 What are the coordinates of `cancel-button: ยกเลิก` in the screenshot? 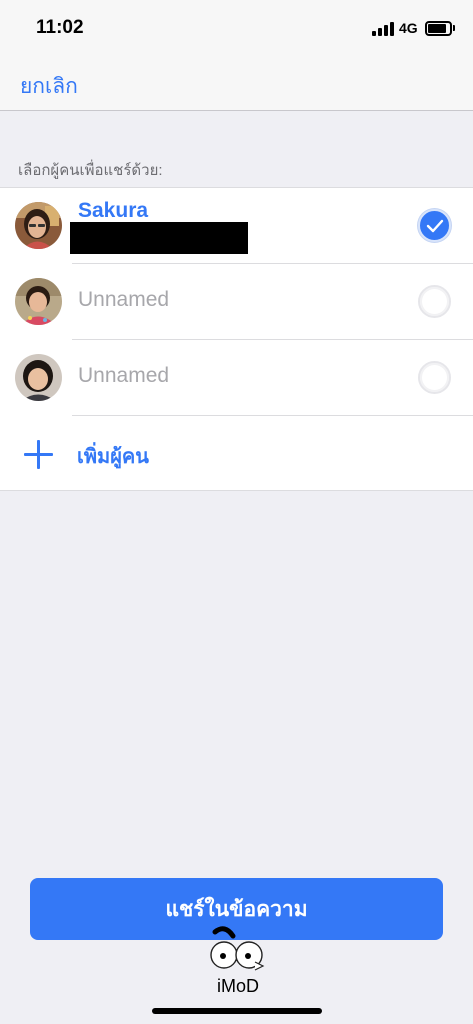 It's located at (49, 86).